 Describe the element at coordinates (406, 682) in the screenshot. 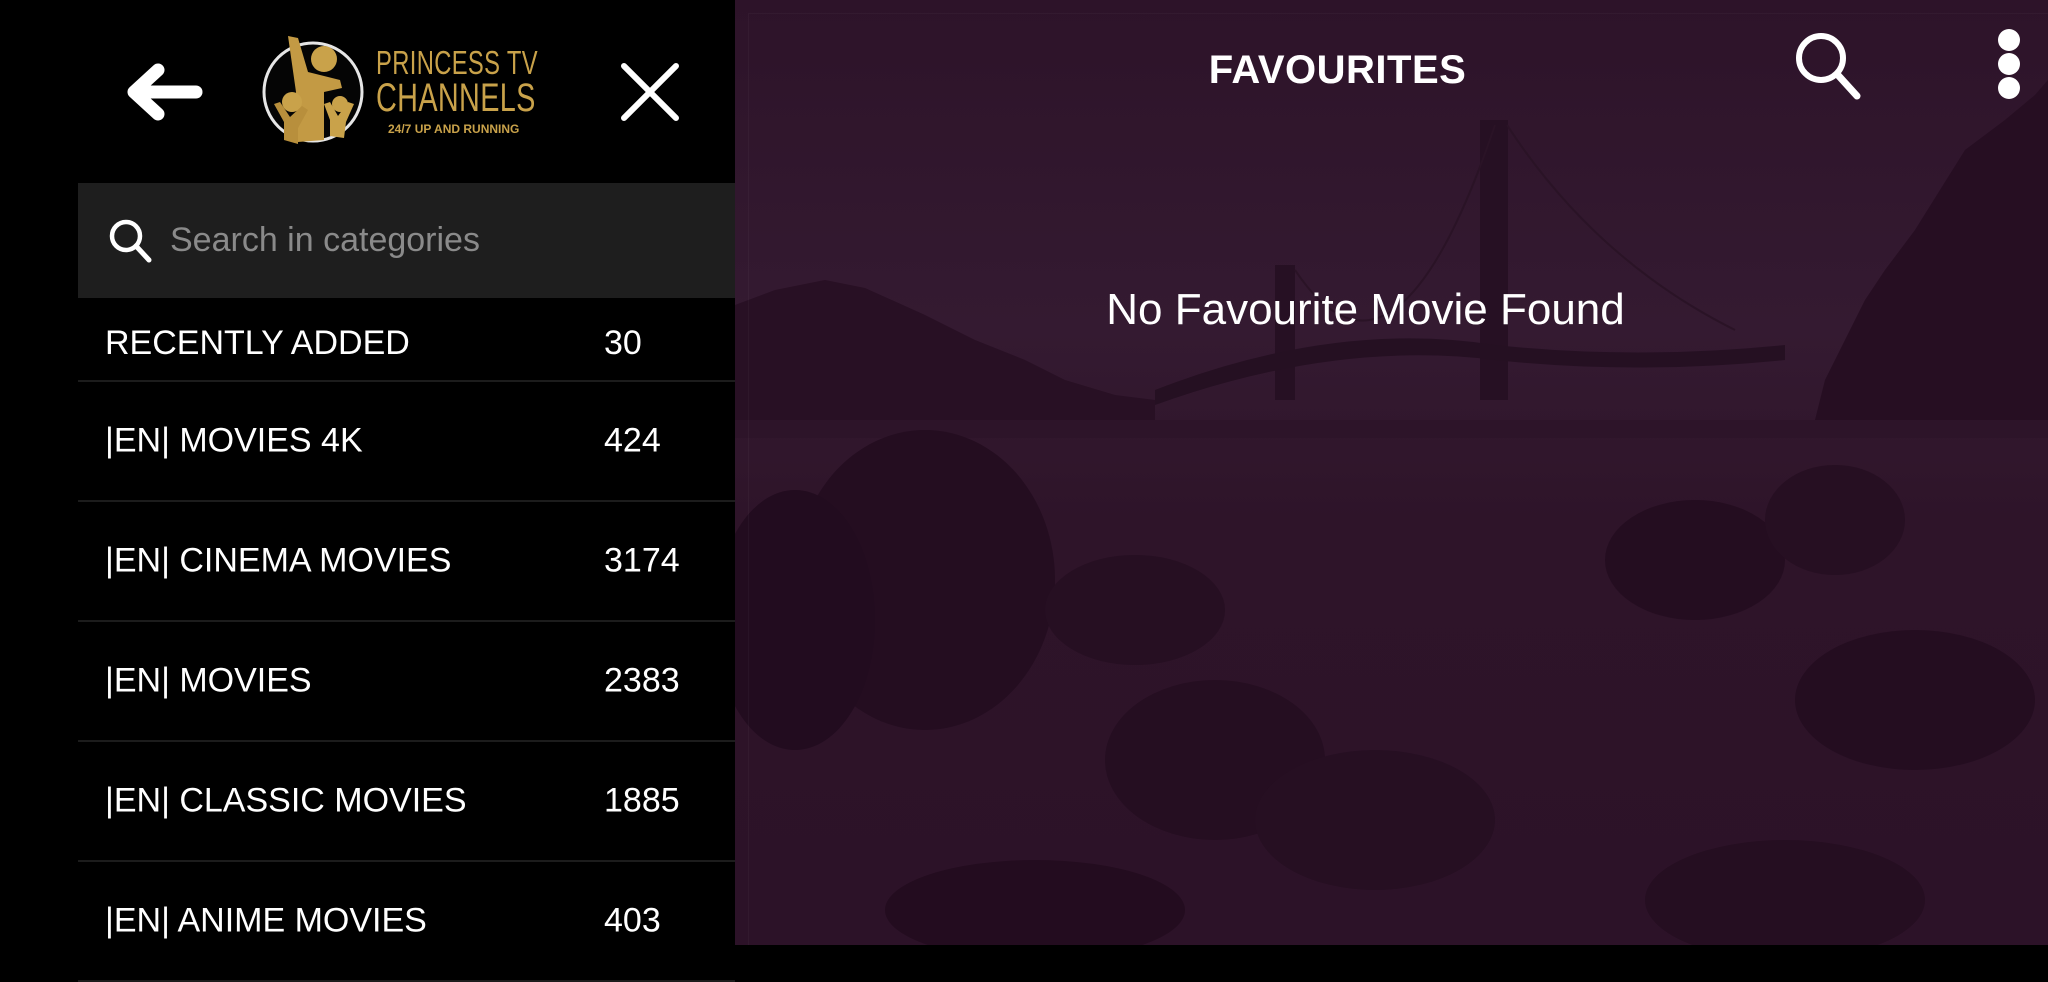

I see `category-item: |EN| MOVIES 2383` at that location.